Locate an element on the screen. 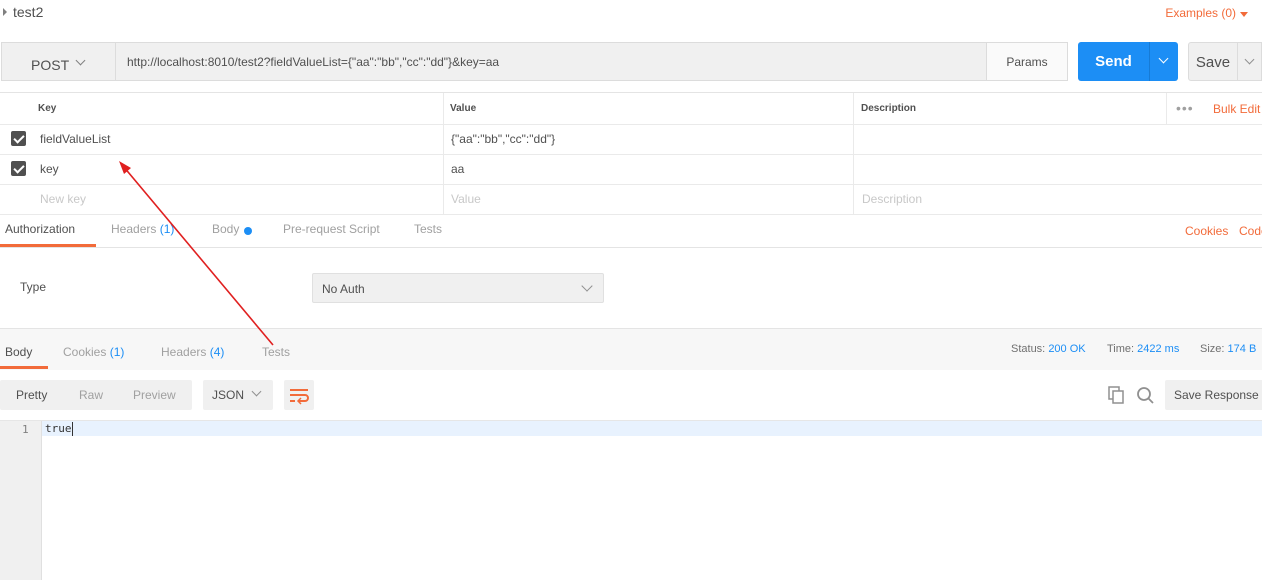  save-response-label: Save Response is located at coordinates (1216, 395).